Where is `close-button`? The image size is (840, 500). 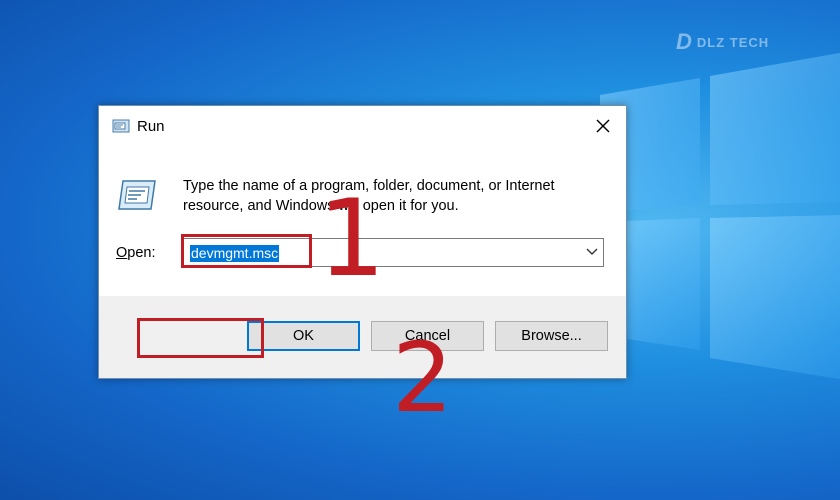 close-button is located at coordinates (603, 126).